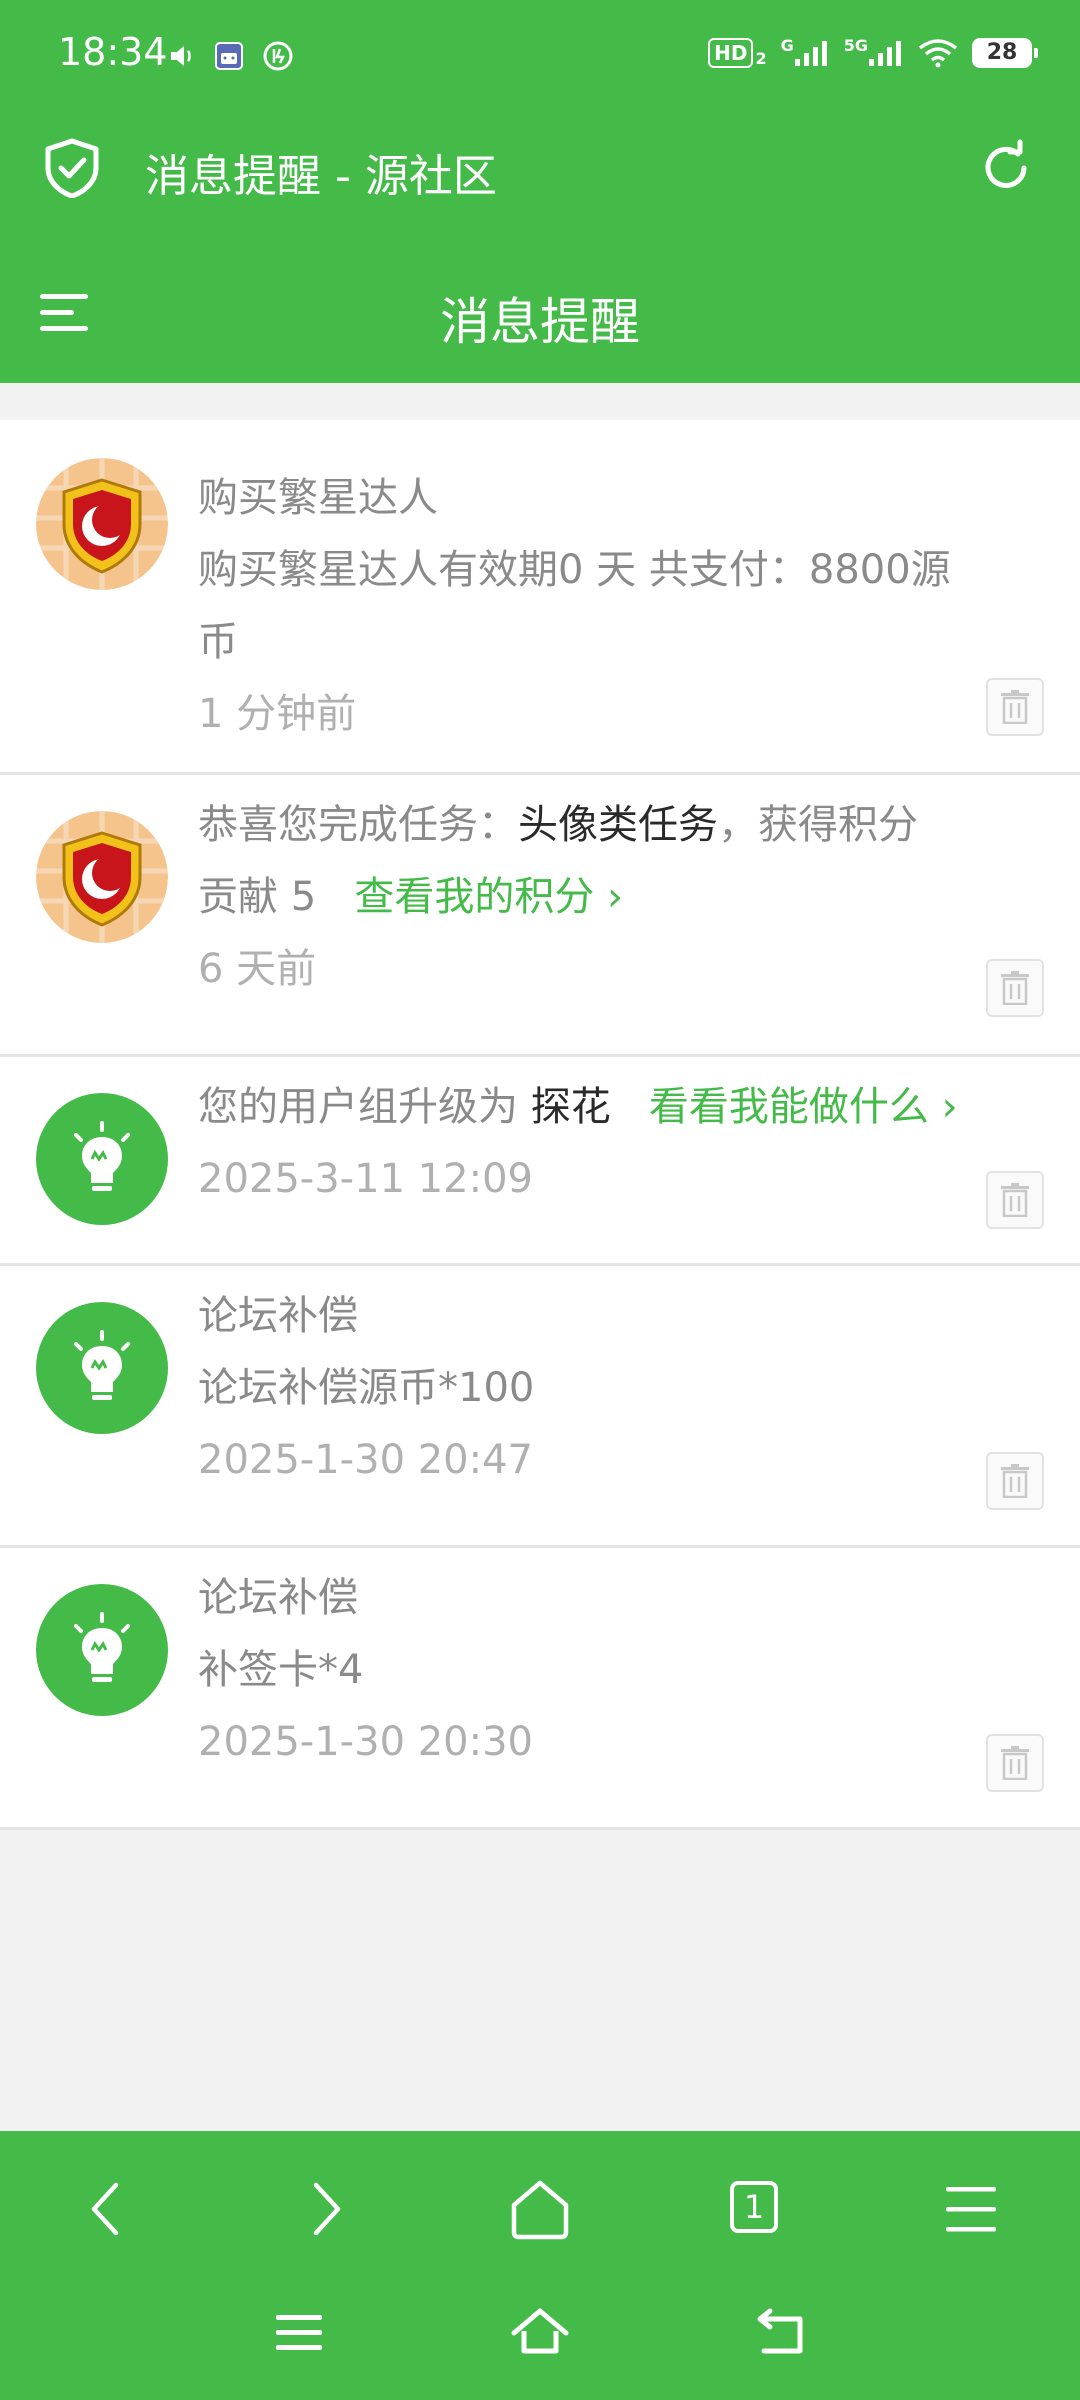 This screenshot has height=2400, width=1080. What do you see at coordinates (540, 322) in the screenshot?
I see `page-title: 消息提醒` at bounding box center [540, 322].